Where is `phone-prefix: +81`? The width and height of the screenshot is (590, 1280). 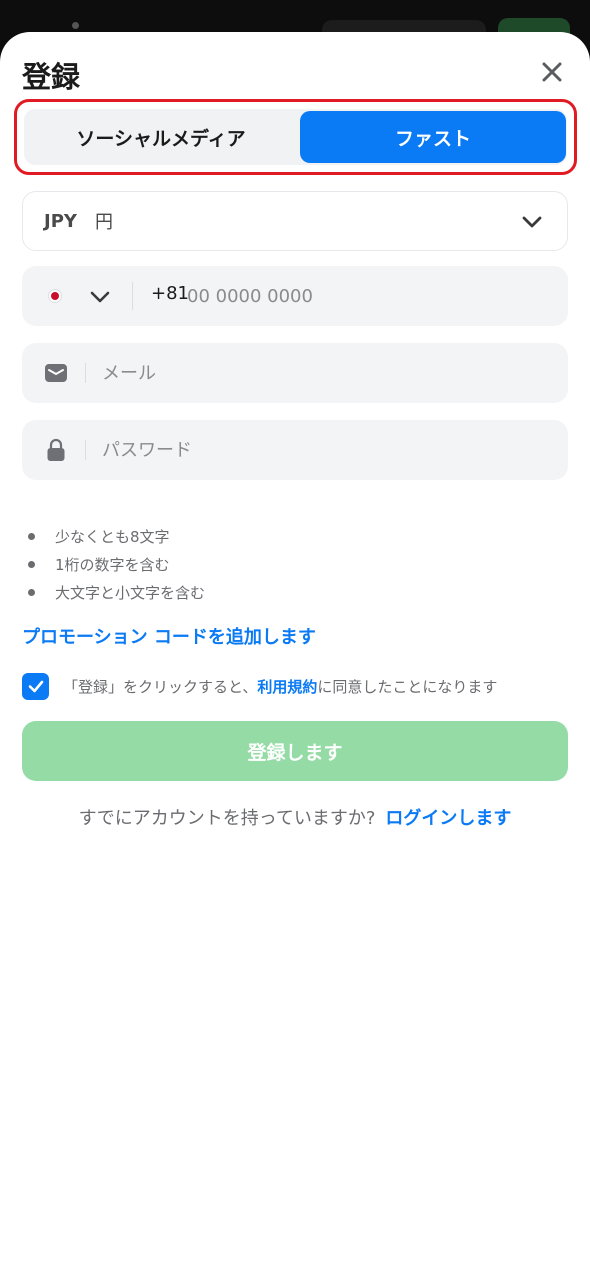 phone-prefix: +81 is located at coordinates (170, 293).